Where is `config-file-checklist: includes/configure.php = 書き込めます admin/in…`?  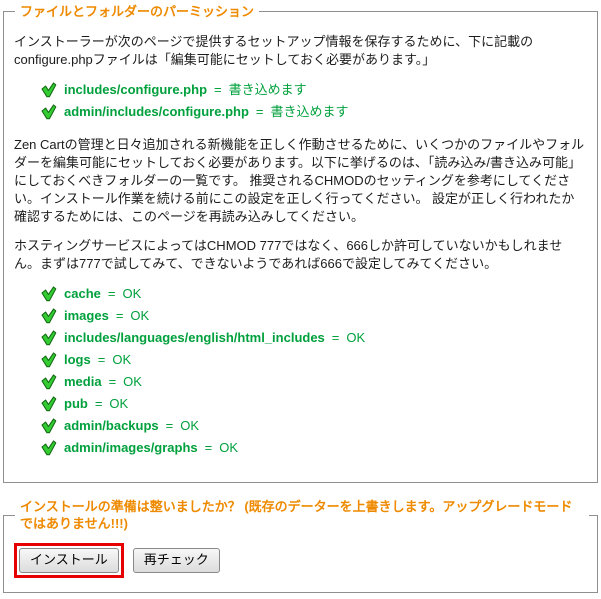 config-file-checklist: includes/configure.php = 書き込めます admin/in… is located at coordinates (300, 101).